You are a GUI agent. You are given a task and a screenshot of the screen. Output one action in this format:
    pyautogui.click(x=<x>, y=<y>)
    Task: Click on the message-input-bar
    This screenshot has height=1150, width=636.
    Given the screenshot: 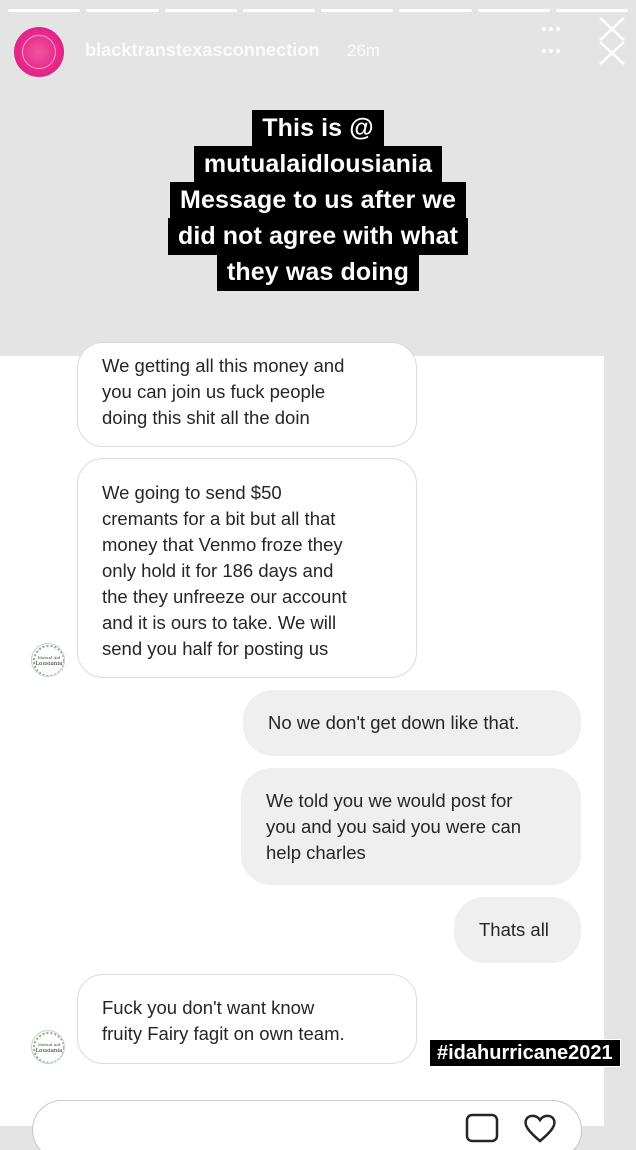 What is the action you would take?
    pyautogui.click(x=307, y=1125)
    